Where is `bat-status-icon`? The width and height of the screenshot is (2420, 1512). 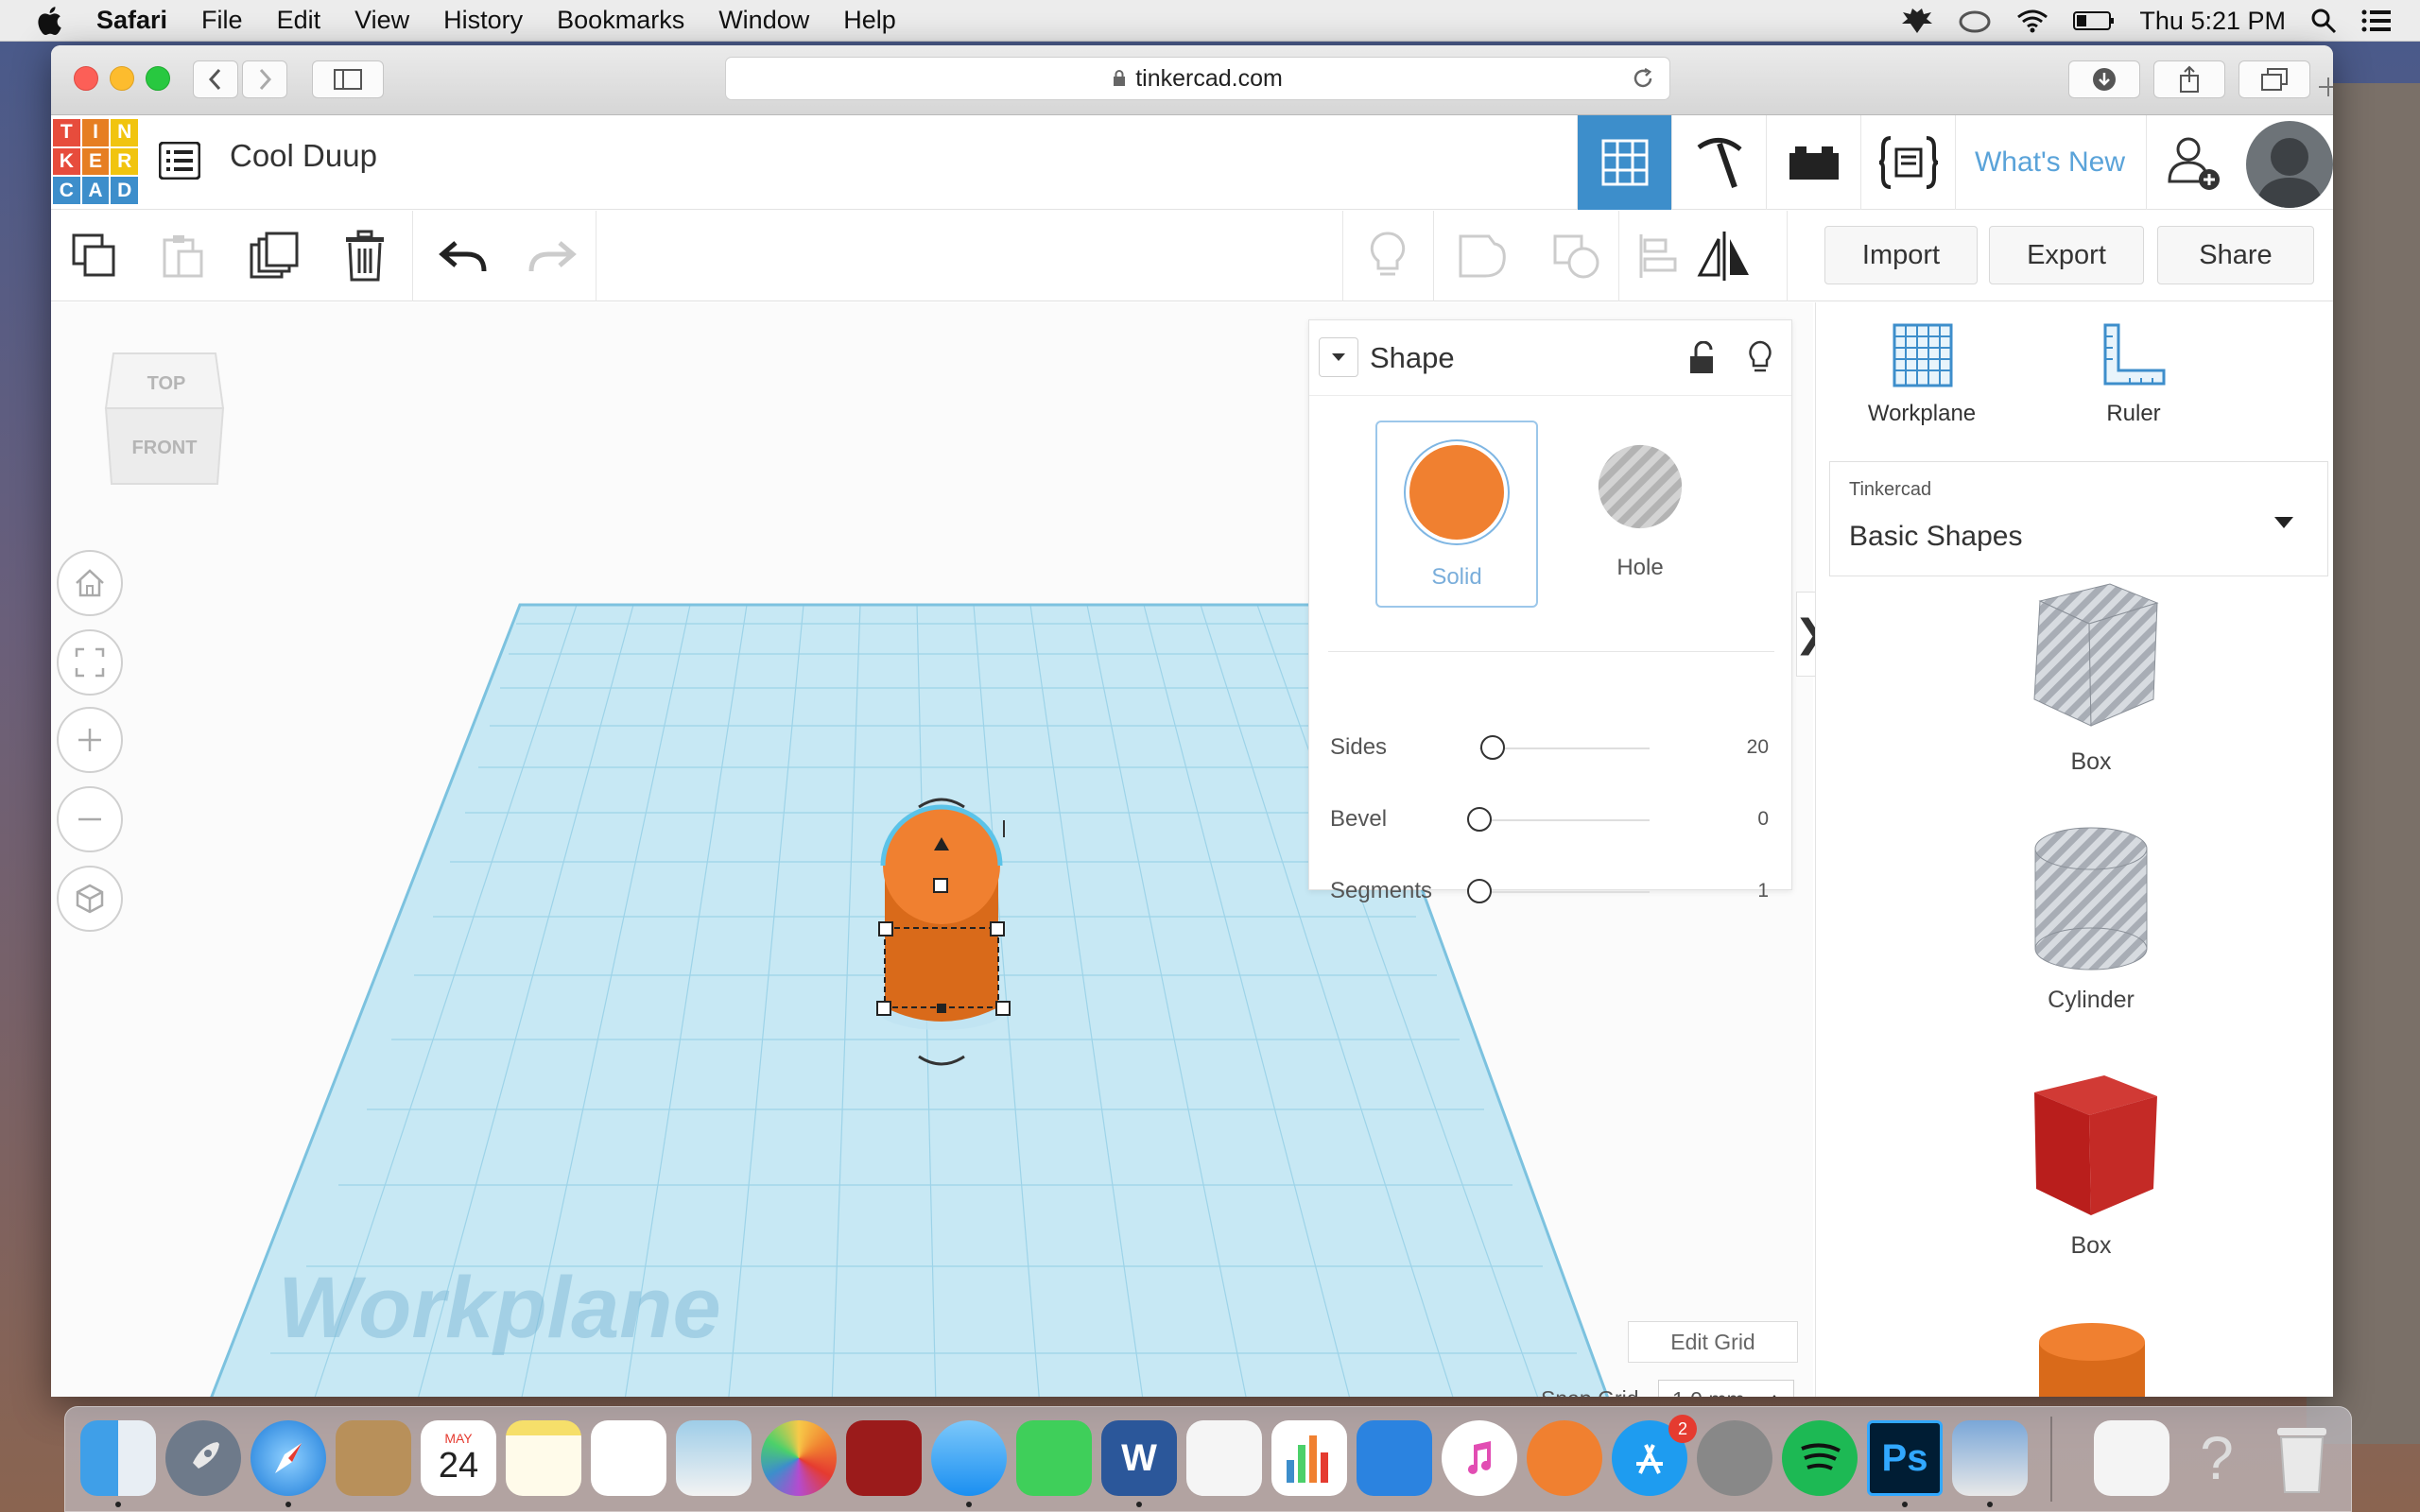 bat-status-icon is located at coordinates (1917, 21).